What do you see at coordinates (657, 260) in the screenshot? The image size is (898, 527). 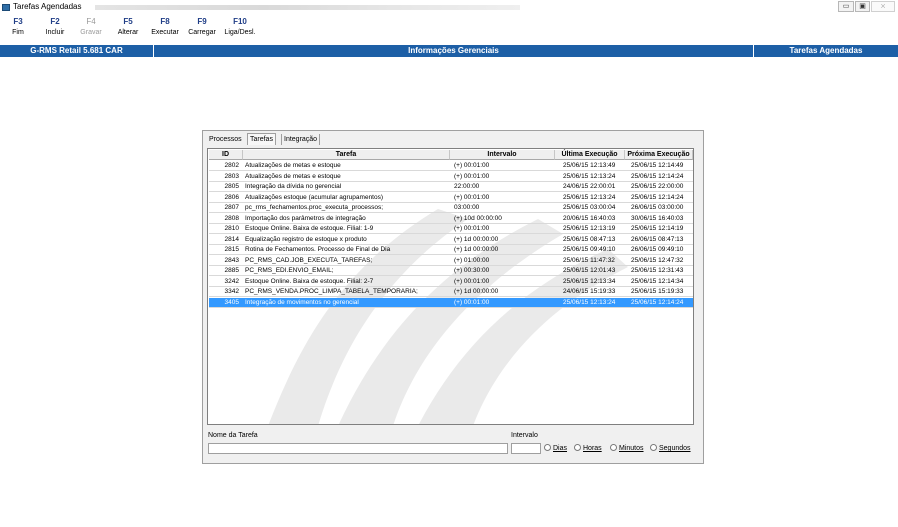 I see `cell-proxima-execucao: 25/06/15 12:47:32` at bounding box center [657, 260].